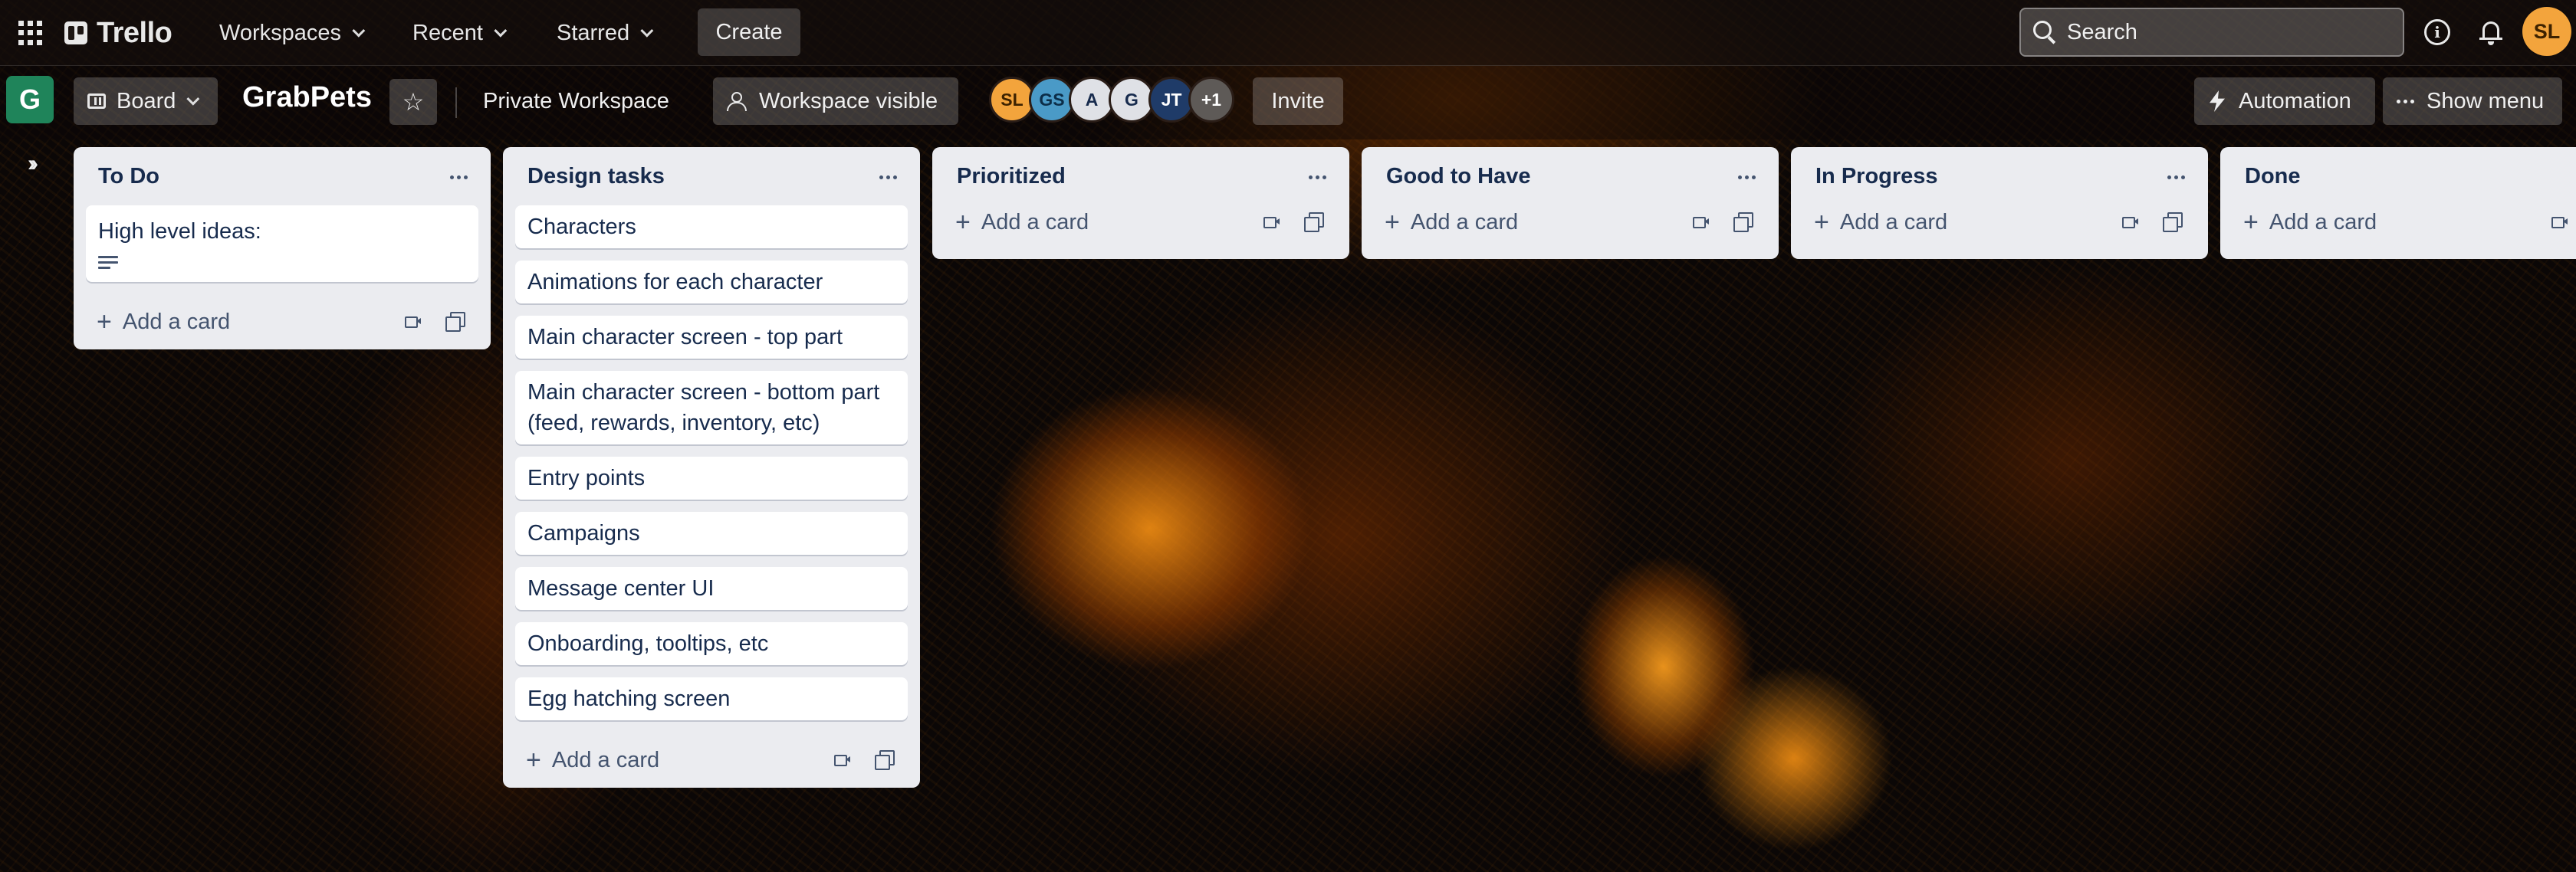 The width and height of the screenshot is (2576, 872). Describe the element at coordinates (179, 231) in the screenshot. I see `card-title: High level ideas:` at that location.